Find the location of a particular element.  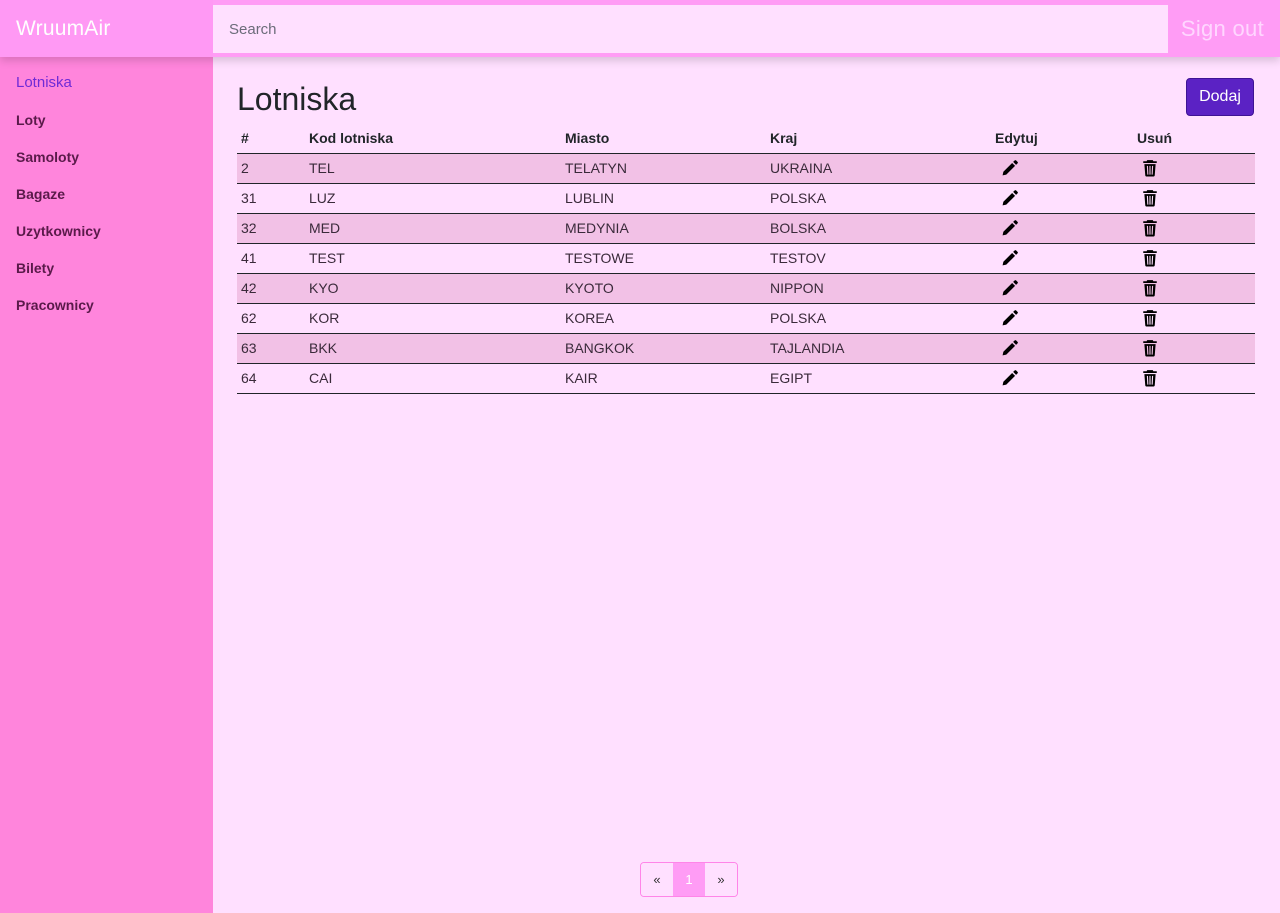

table-row: 32 MED MEDYNIA BOLSKA is located at coordinates (746, 228).